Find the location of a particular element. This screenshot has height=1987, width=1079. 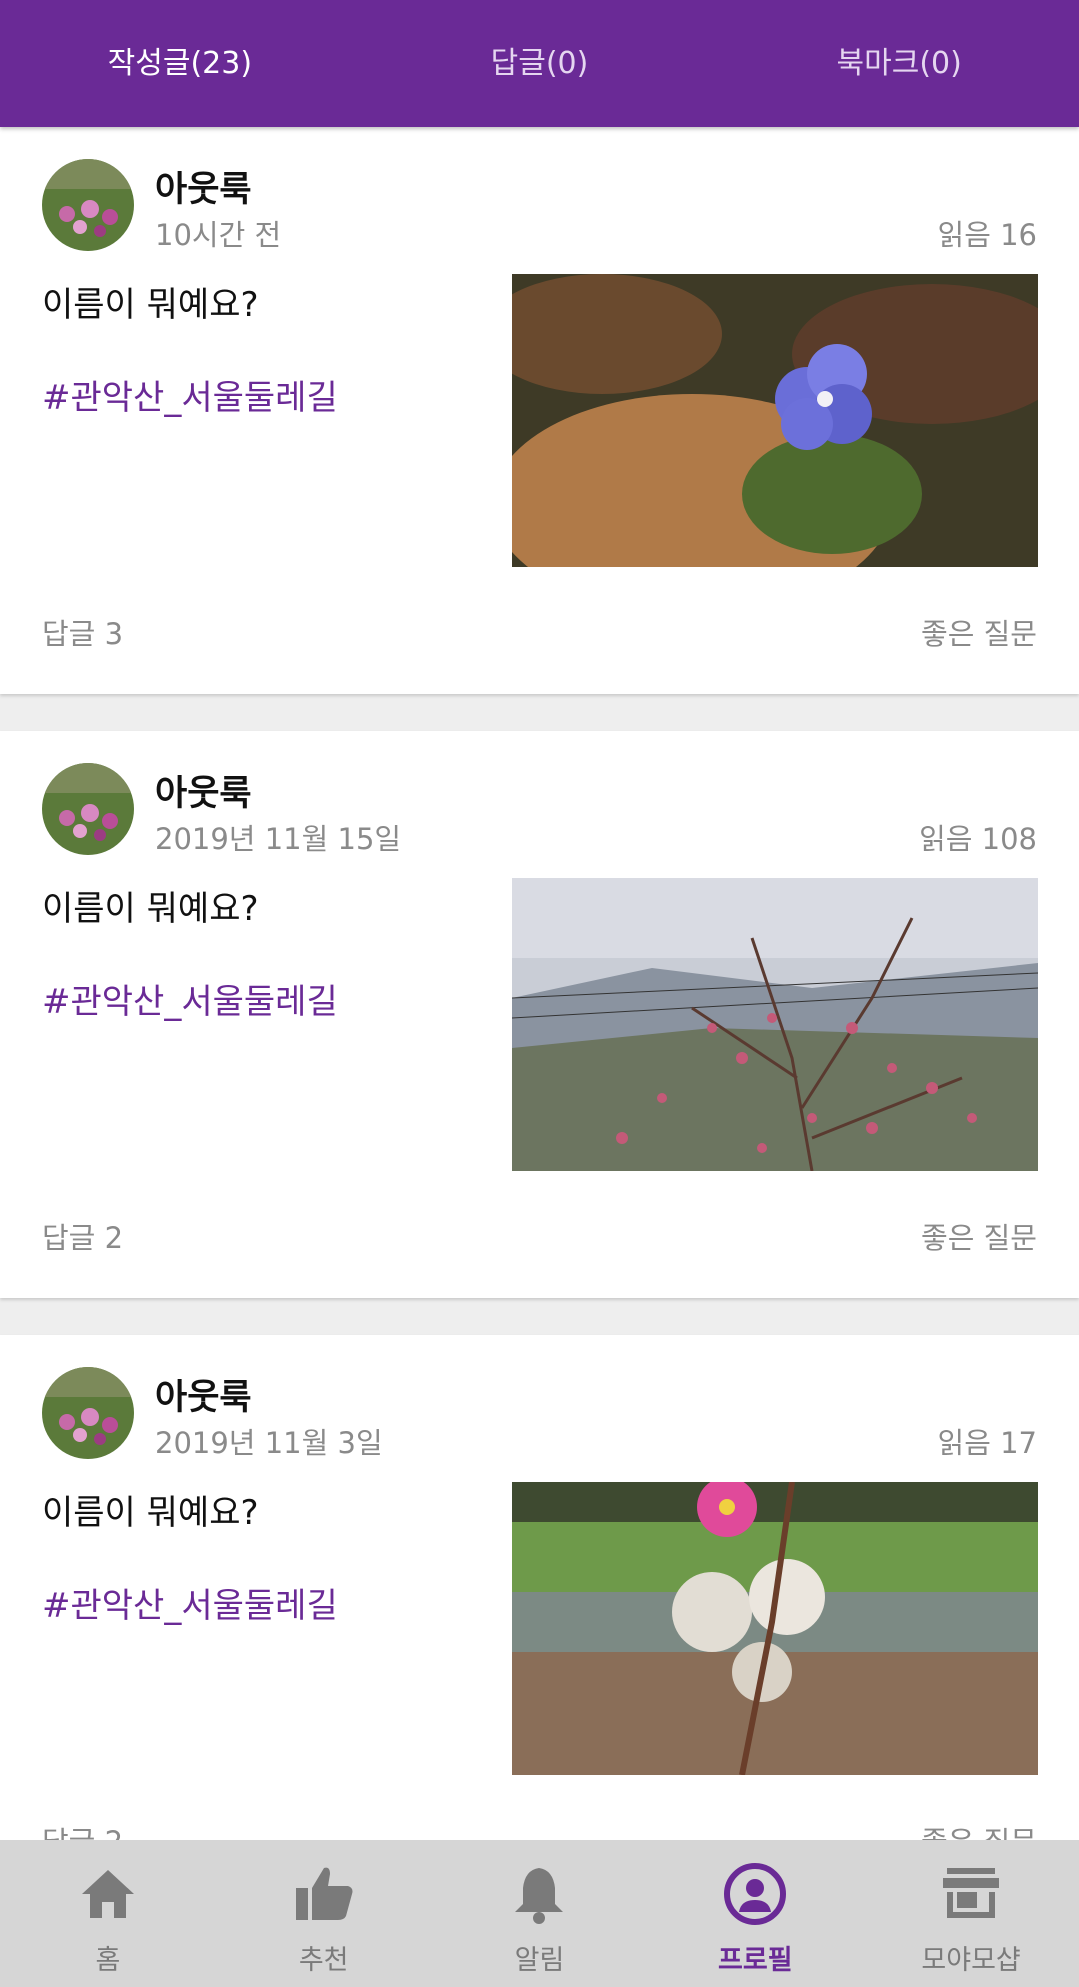

nav-recommend: 추천 is located at coordinates (324, 1913).